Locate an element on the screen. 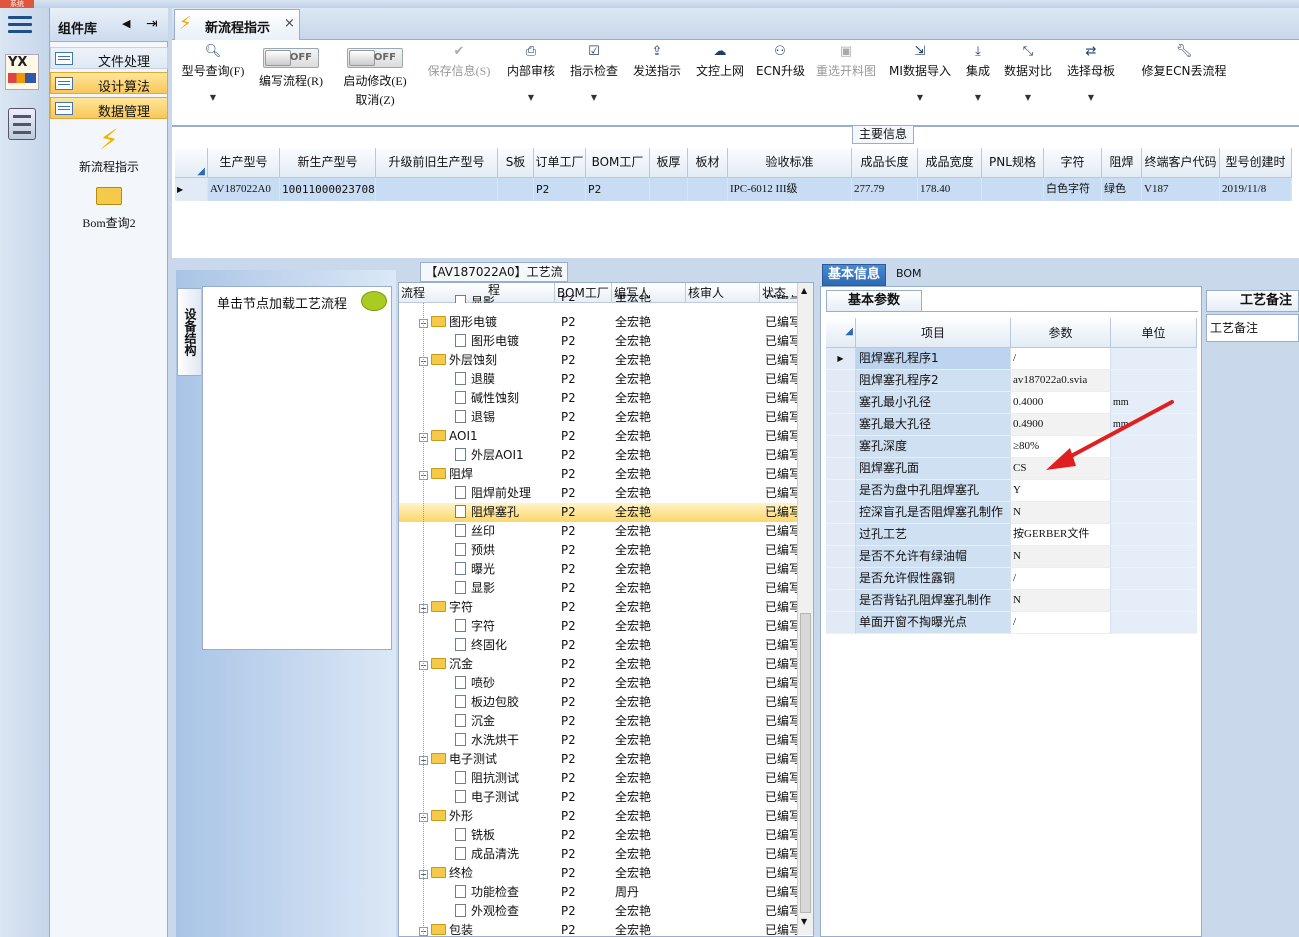 The width and height of the screenshot is (1299, 937). flow-node: 阻抗测试 is located at coordinates (487, 778).